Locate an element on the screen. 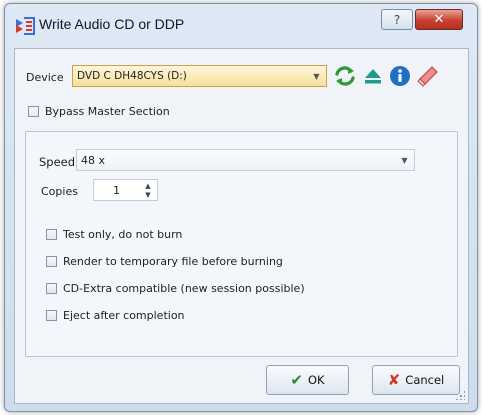 The height and width of the screenshot is (415, 482). refresh-icon is located at coordinates (345, 76).